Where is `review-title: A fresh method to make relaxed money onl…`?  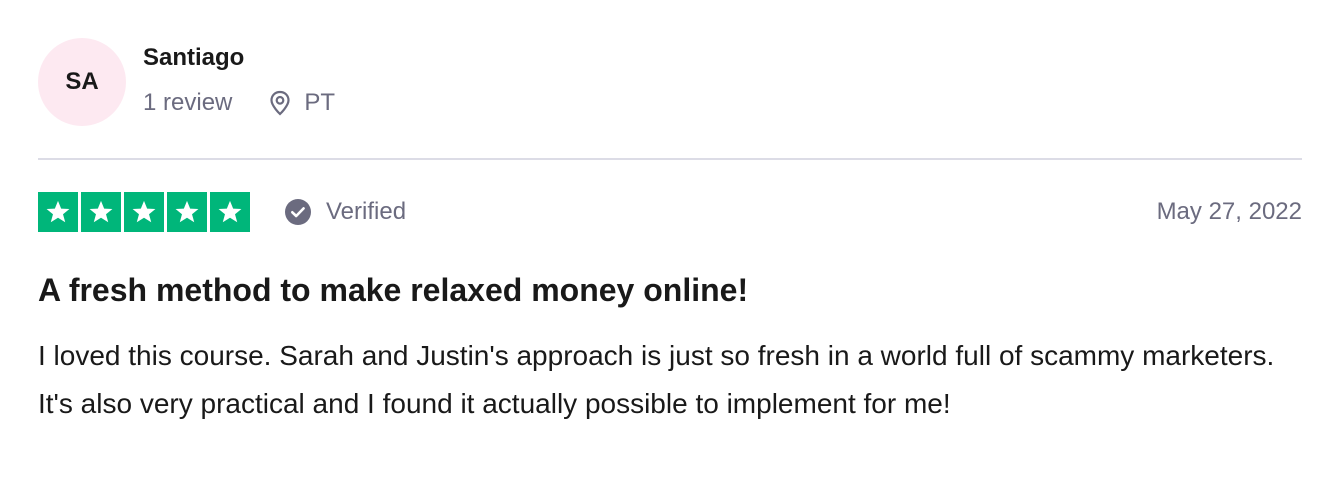
review-title: A fresh method to make relaxed money onl… is located at coordinates (393, 290).